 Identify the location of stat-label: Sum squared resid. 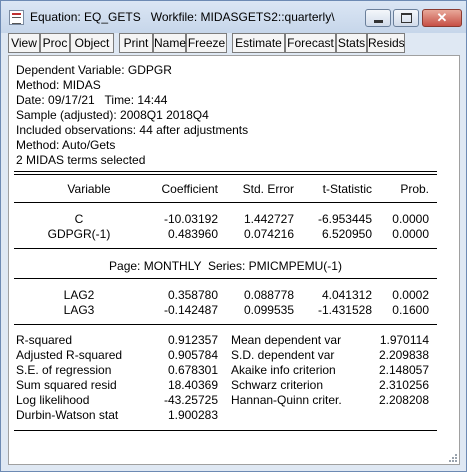
(66, 385).